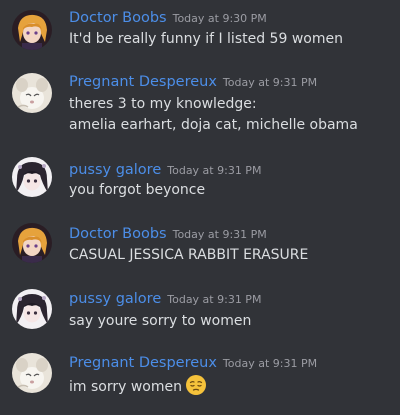 The width and height of the screenshot is (400, 415). I want to click on message-text: CASUAL JESSICA RABBIT ERASURE, so click(189, 255).